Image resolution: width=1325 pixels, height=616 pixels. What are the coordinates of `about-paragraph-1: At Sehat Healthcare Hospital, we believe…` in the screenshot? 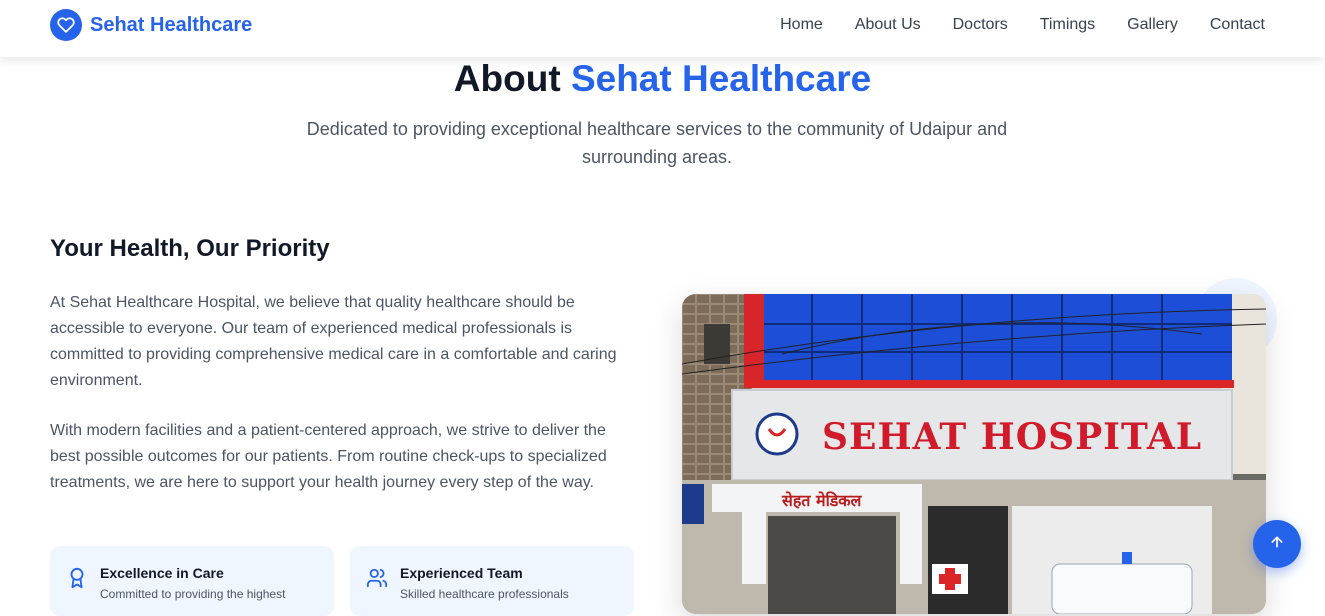 It's located at (333, 341).